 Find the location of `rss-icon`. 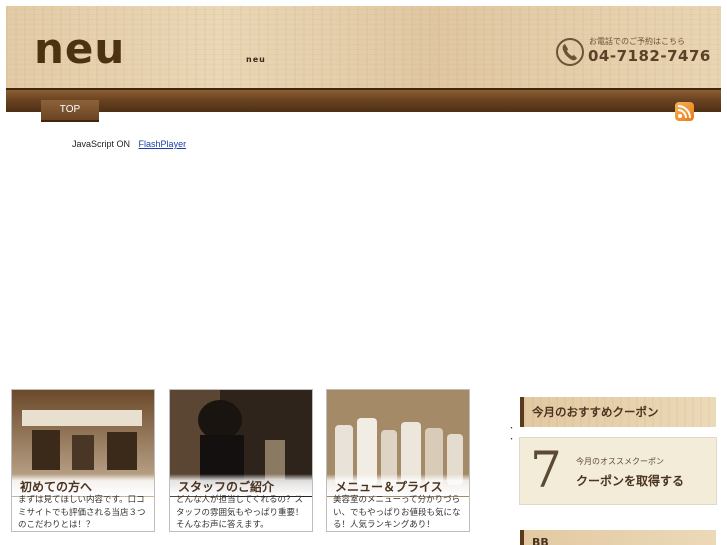

rss-icon is located at coordinates (684, 111).